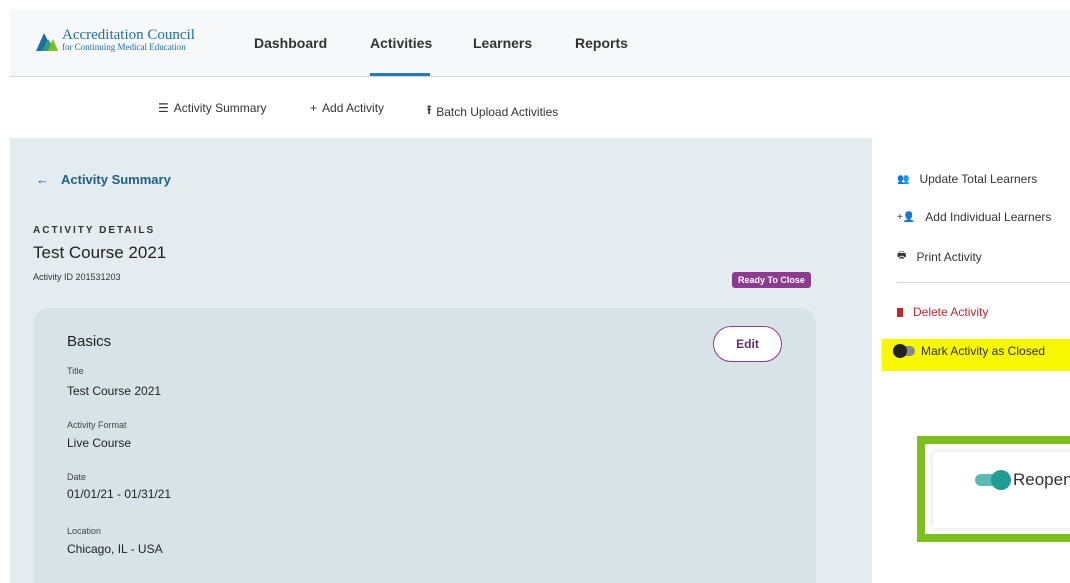  What do you see at coordinates (100, 252) in the screenshot?
I see `page-title: Test Course 2021` at bounding box center [100, 252].